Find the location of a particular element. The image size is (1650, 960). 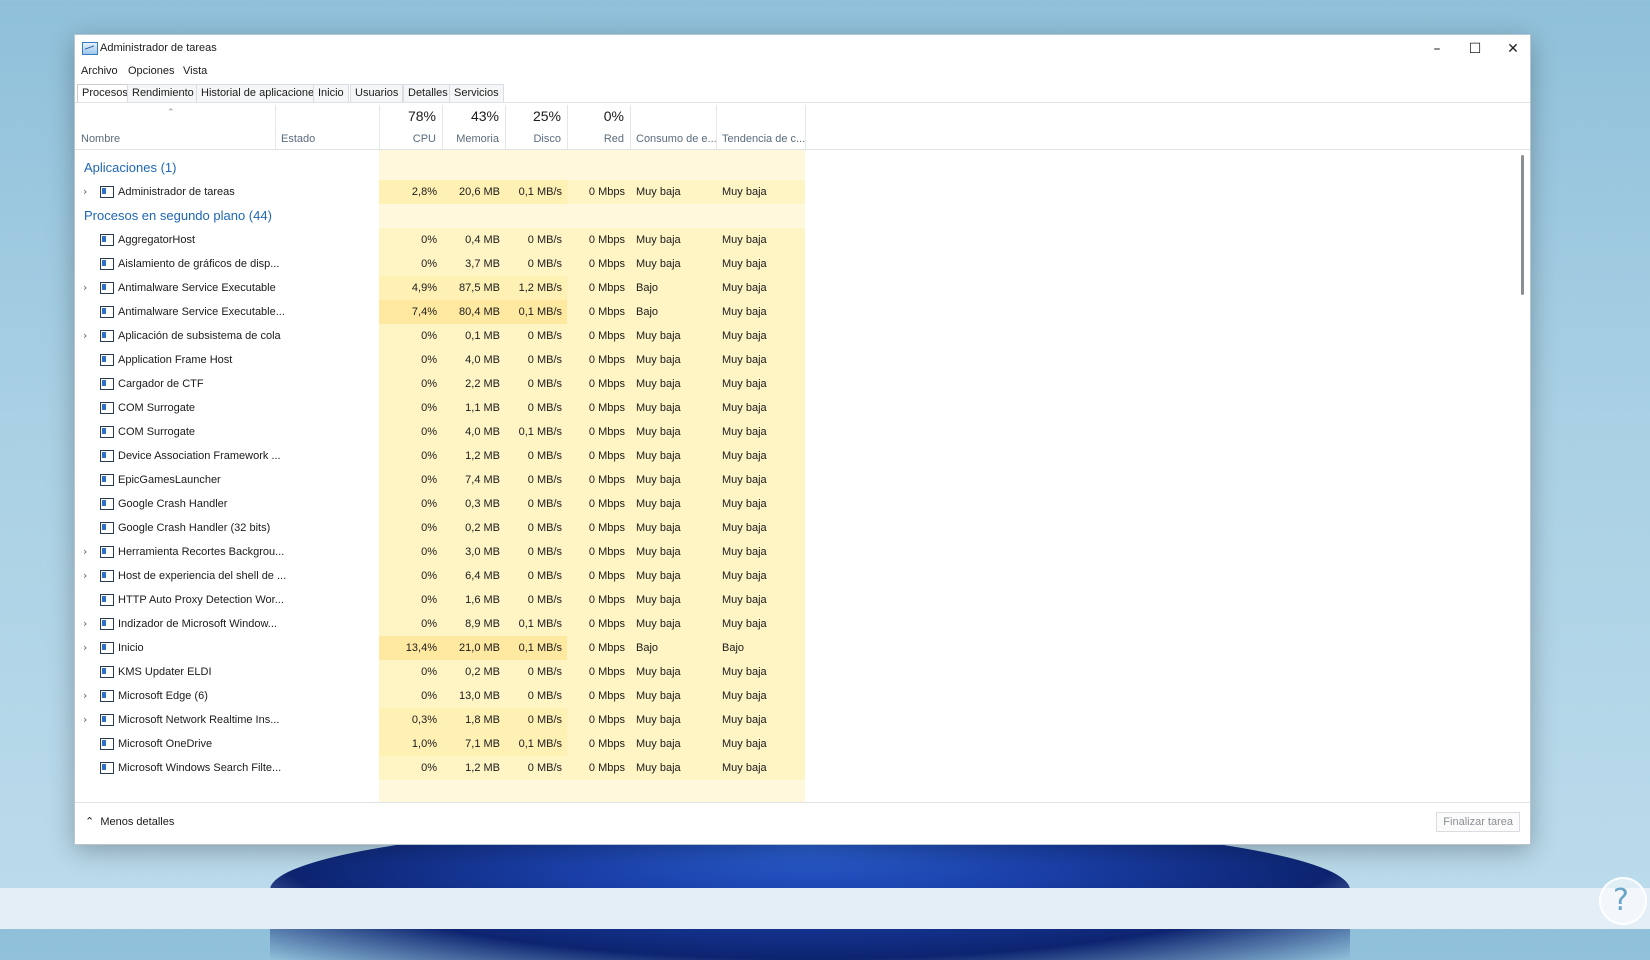

tab-procesos: Procesos is located at coordinates (105, 93).